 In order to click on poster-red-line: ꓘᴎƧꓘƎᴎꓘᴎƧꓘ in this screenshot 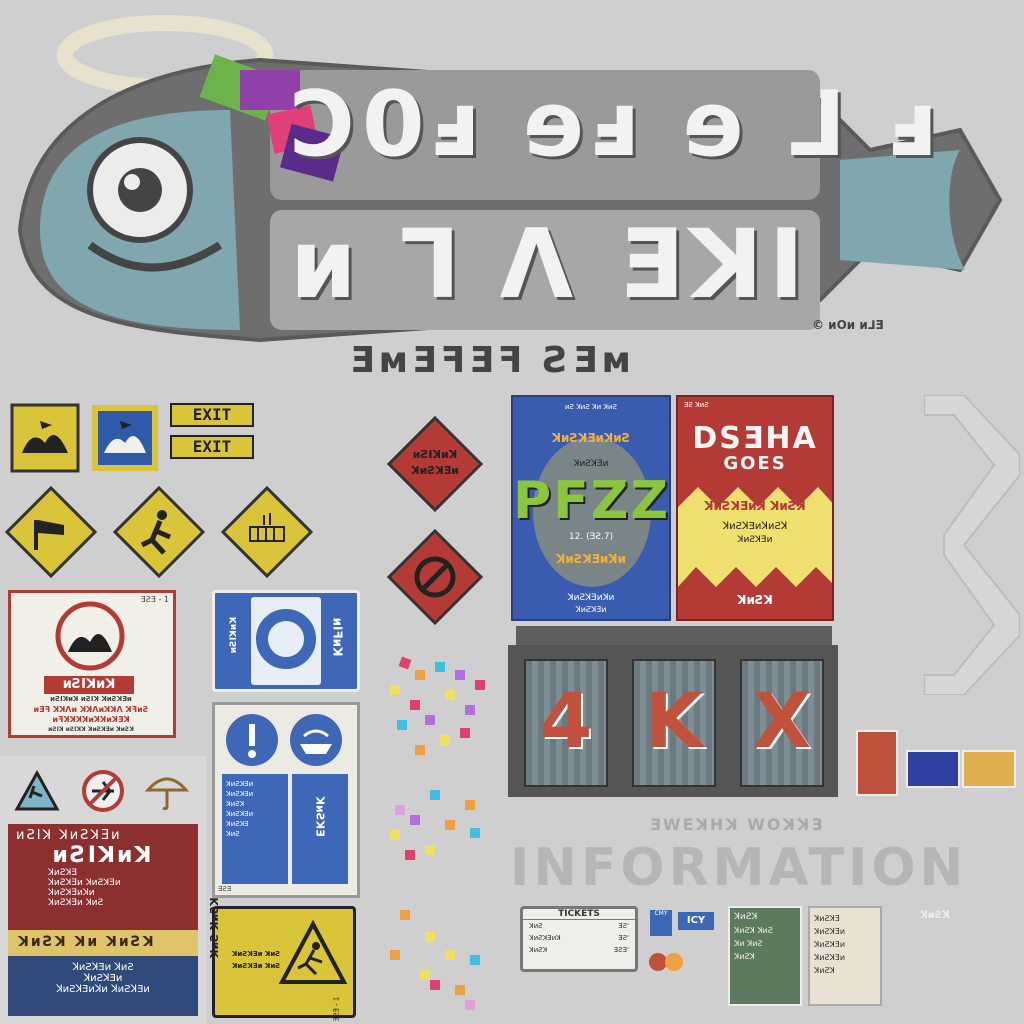, I will do `click(755, 526)`.